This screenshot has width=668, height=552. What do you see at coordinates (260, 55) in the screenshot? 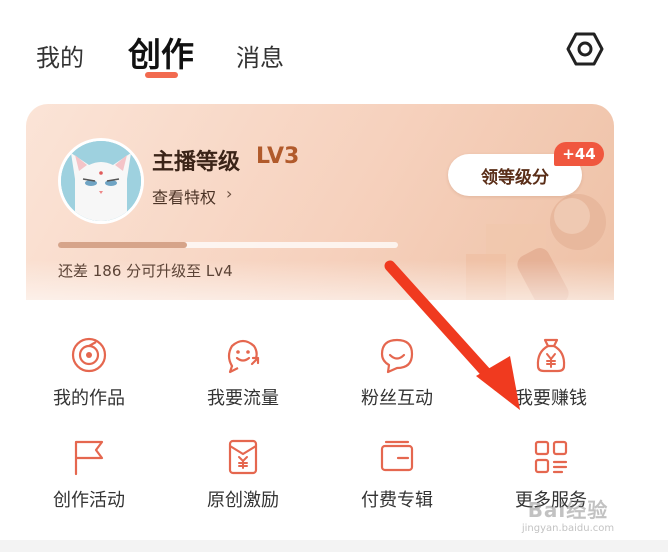
I see `tab-messages: 消息` at bounding box center [260, 55].